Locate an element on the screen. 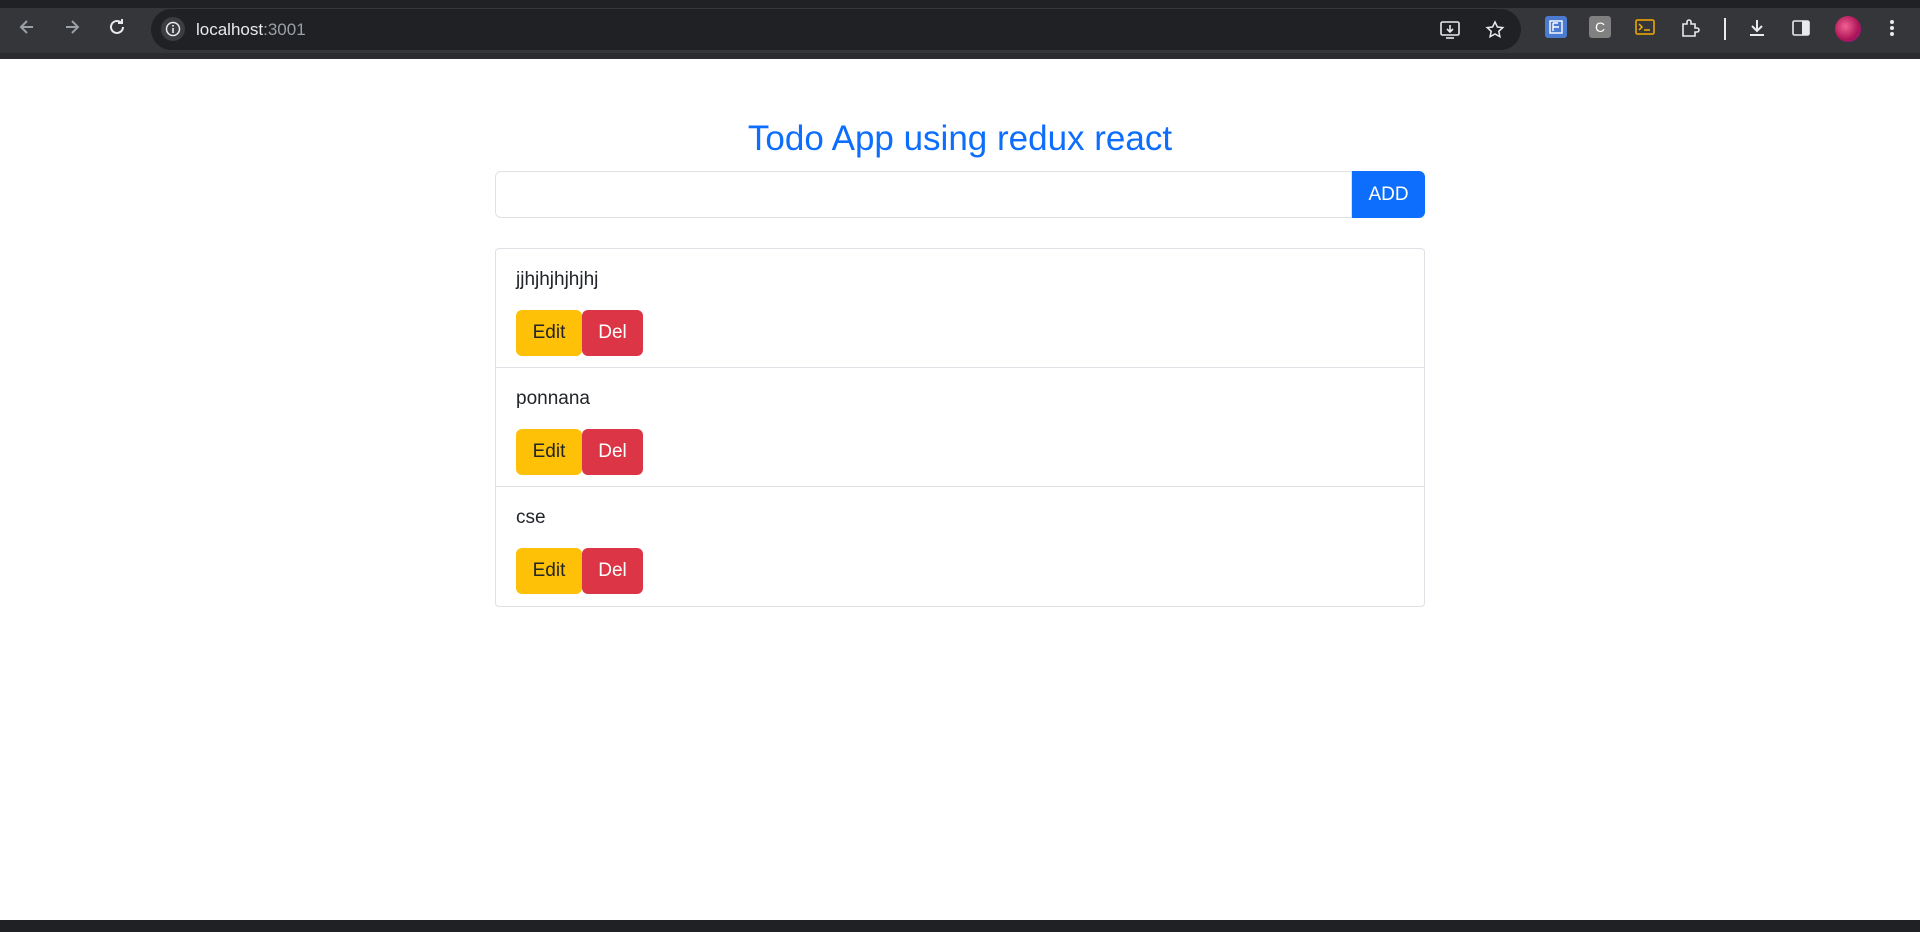  toolbar-bottom-border is located at coordinates (960, 56).